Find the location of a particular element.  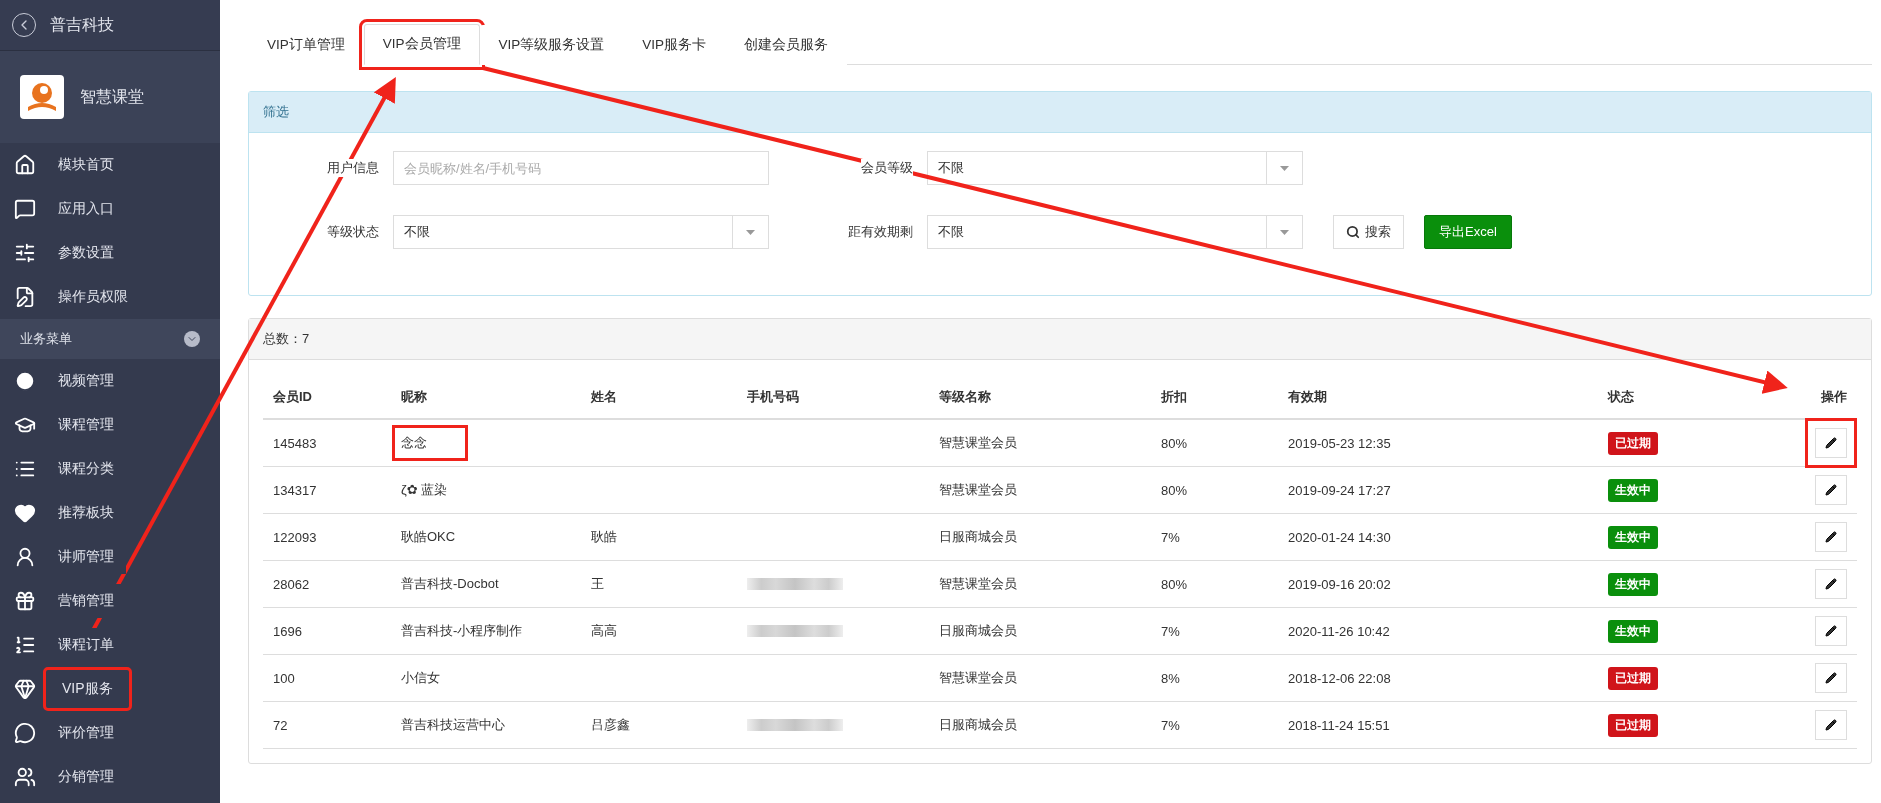

sidebar-item: 评价管理 is located at coordinates (110, 733).